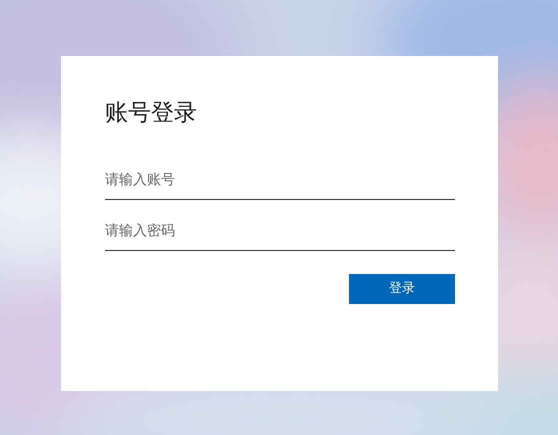 This screenshot has width=558, height=435. Describe the element at coordinates (151, 114) in the screenshot. I see `login-title: 账号登录` at that location.